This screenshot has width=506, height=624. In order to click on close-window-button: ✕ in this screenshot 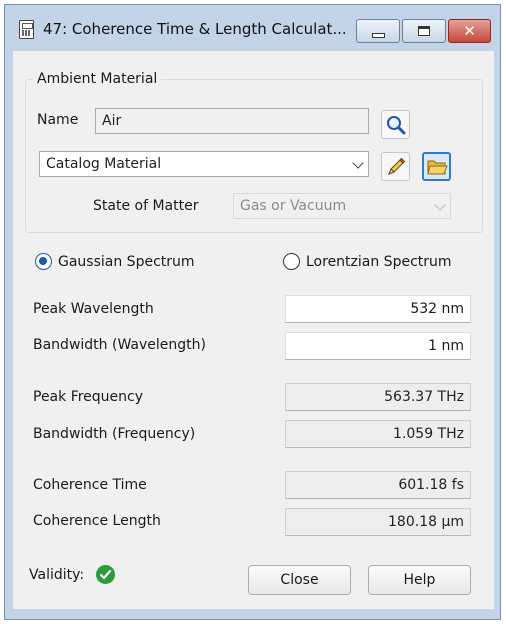, I will do `click(469, 31)`.